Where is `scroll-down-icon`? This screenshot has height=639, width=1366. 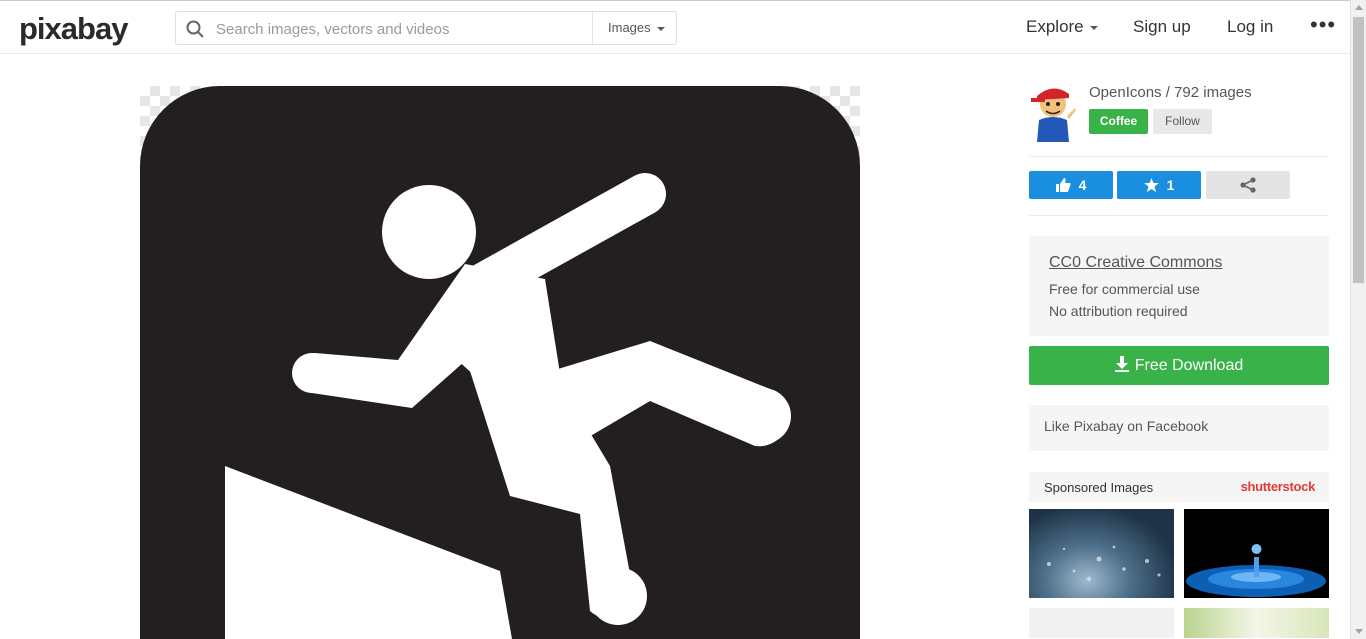
scroll-down-icon is located at coordinates (1359, 631).